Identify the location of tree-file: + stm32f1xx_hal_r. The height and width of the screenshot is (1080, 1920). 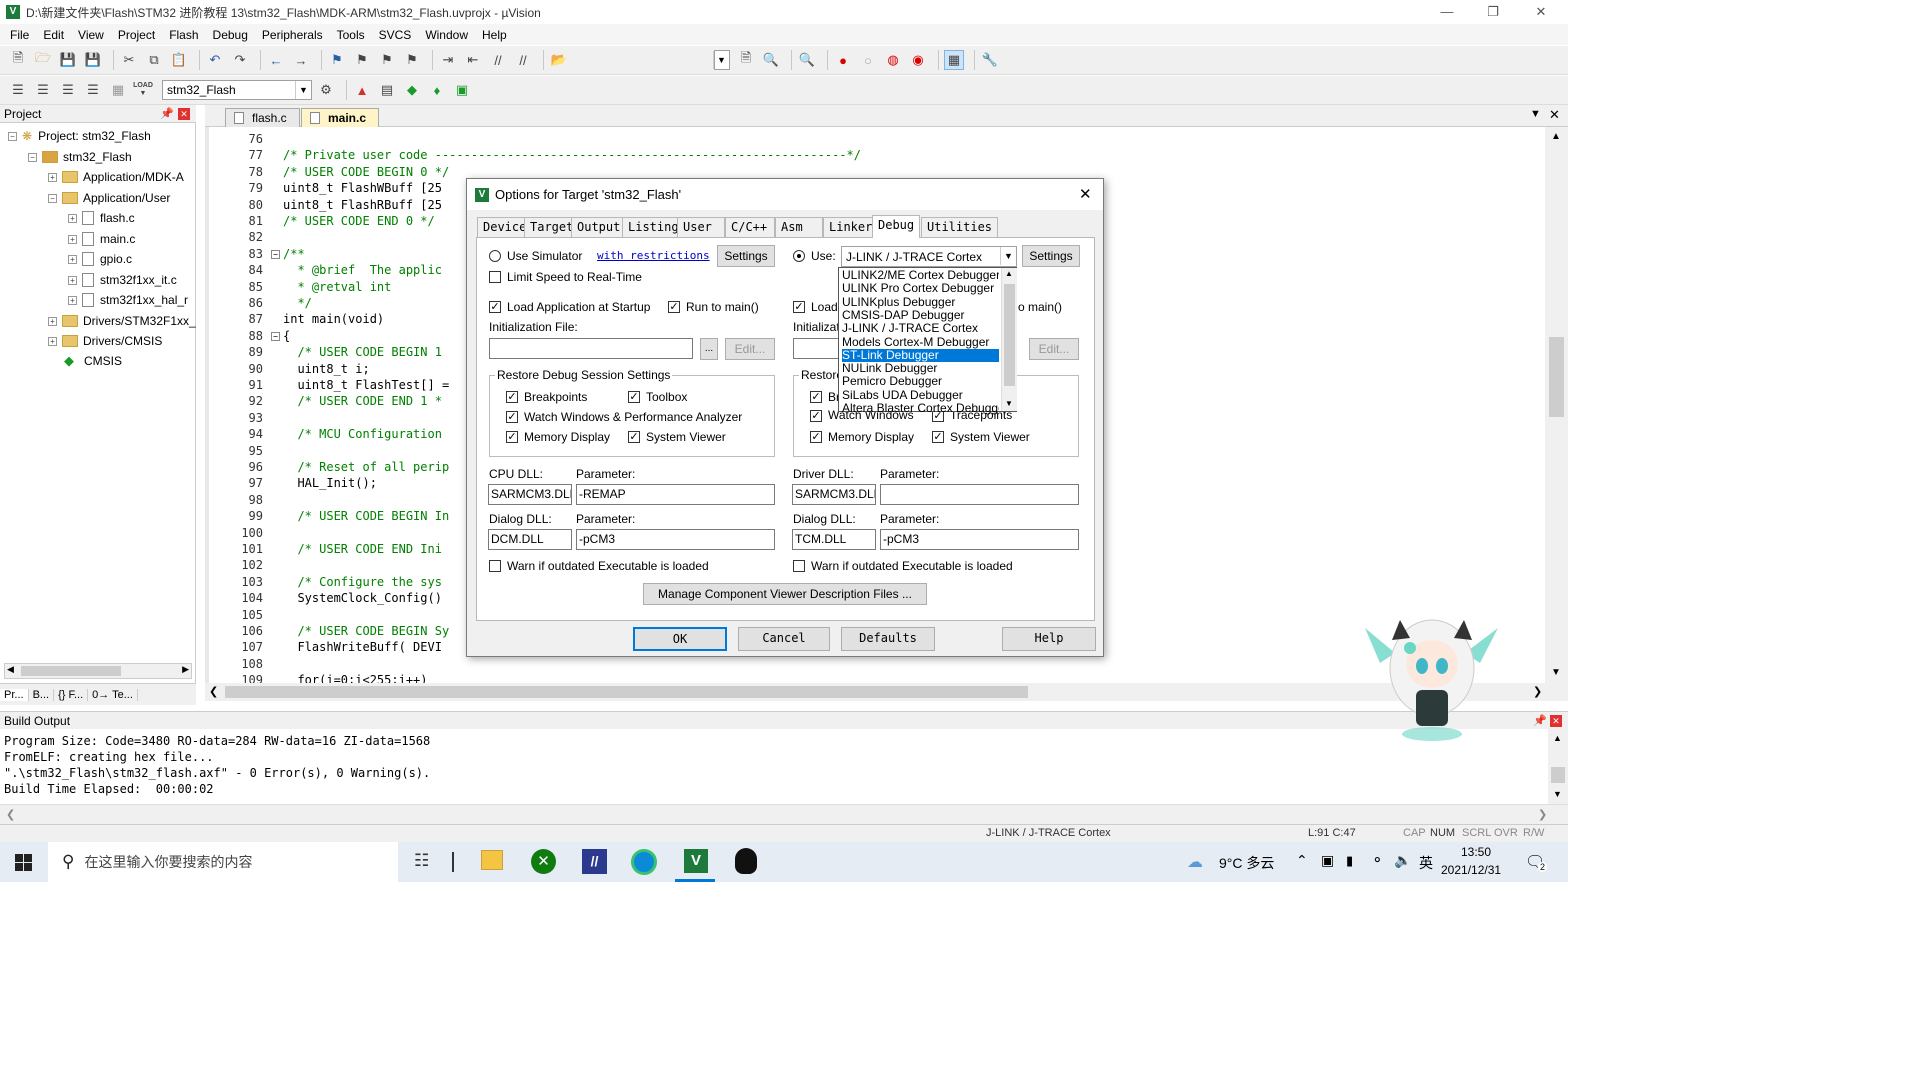
(128, 300).